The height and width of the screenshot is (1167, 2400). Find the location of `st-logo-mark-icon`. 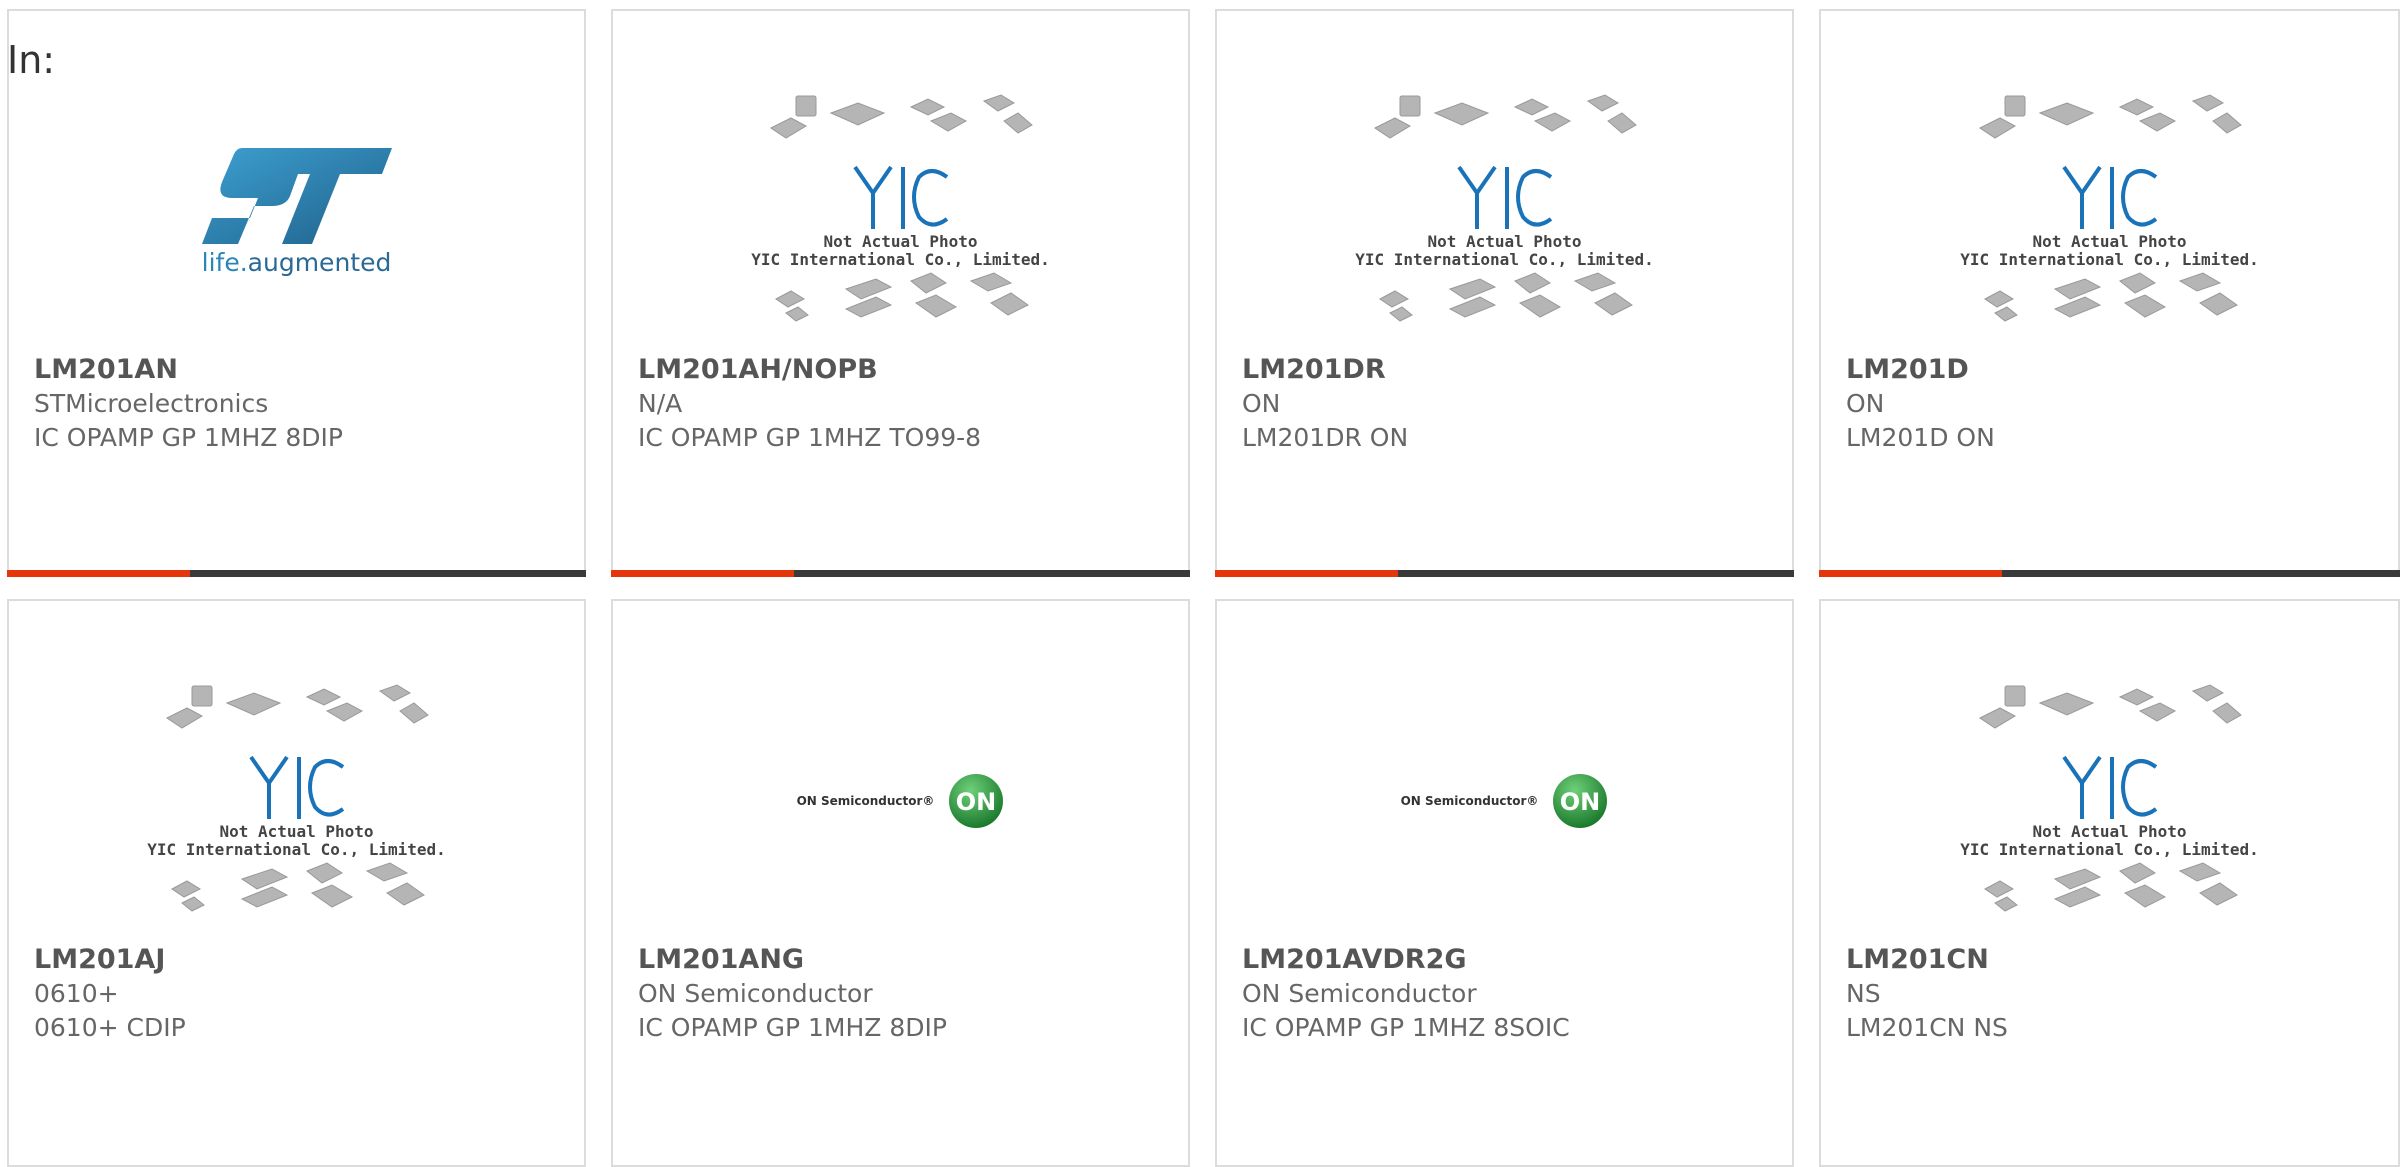

st-logo-mark-icon is located at coordinates (296, 195).